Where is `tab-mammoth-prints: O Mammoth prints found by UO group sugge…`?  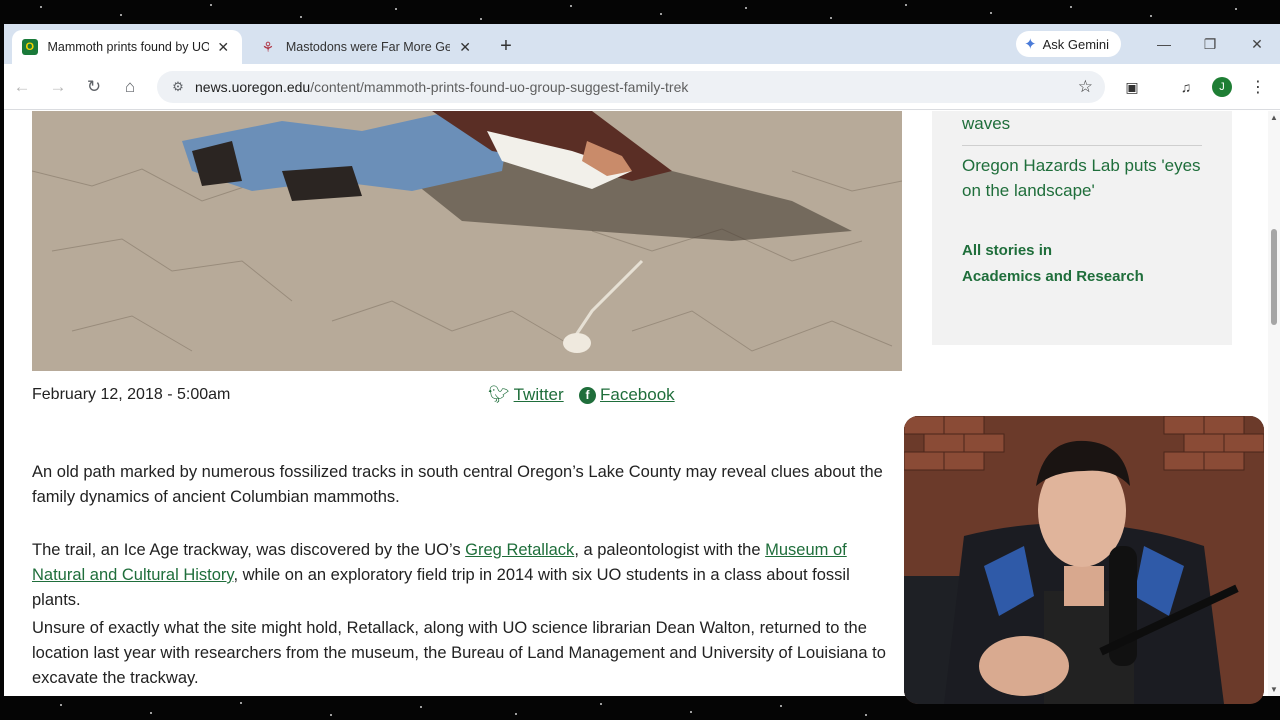
tab-mammoth-prints: O Mammoth prints found by UO group sugge… is located at coordinates (127, 47).